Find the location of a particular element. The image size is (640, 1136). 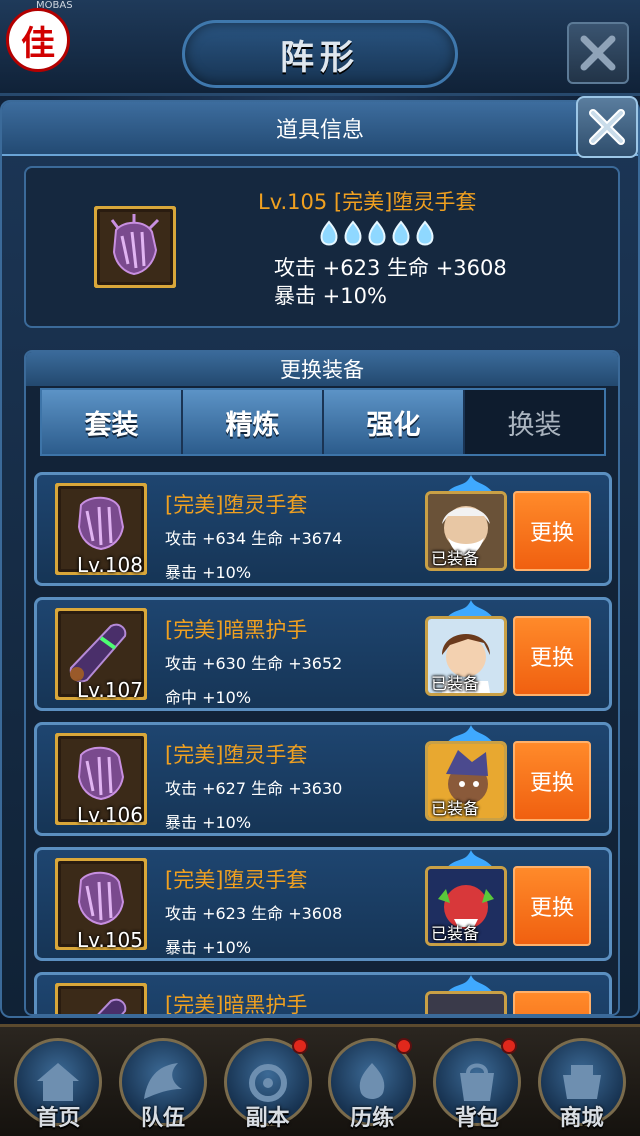

app-logo-tag: MOBAS is located at coordinates (54, 5).